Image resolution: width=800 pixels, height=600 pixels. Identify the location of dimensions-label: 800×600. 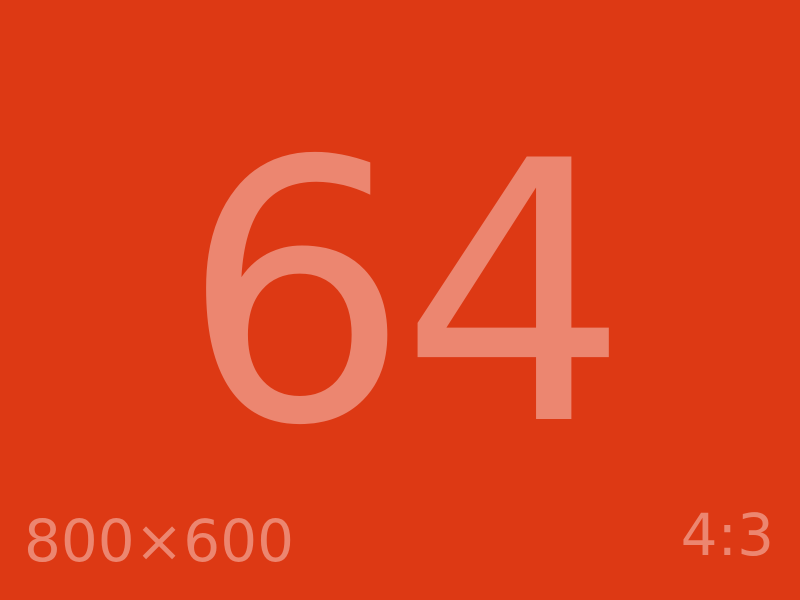
(159, 541).